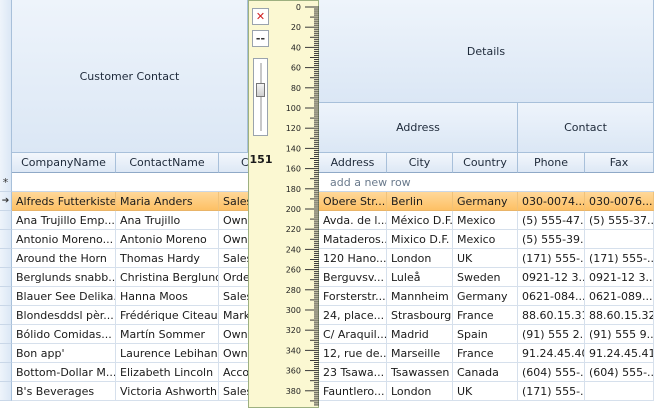  Describe the element at coordinates (167, 334) in the screenshot. I see `cell-contact: Martín Sommer` at that location.